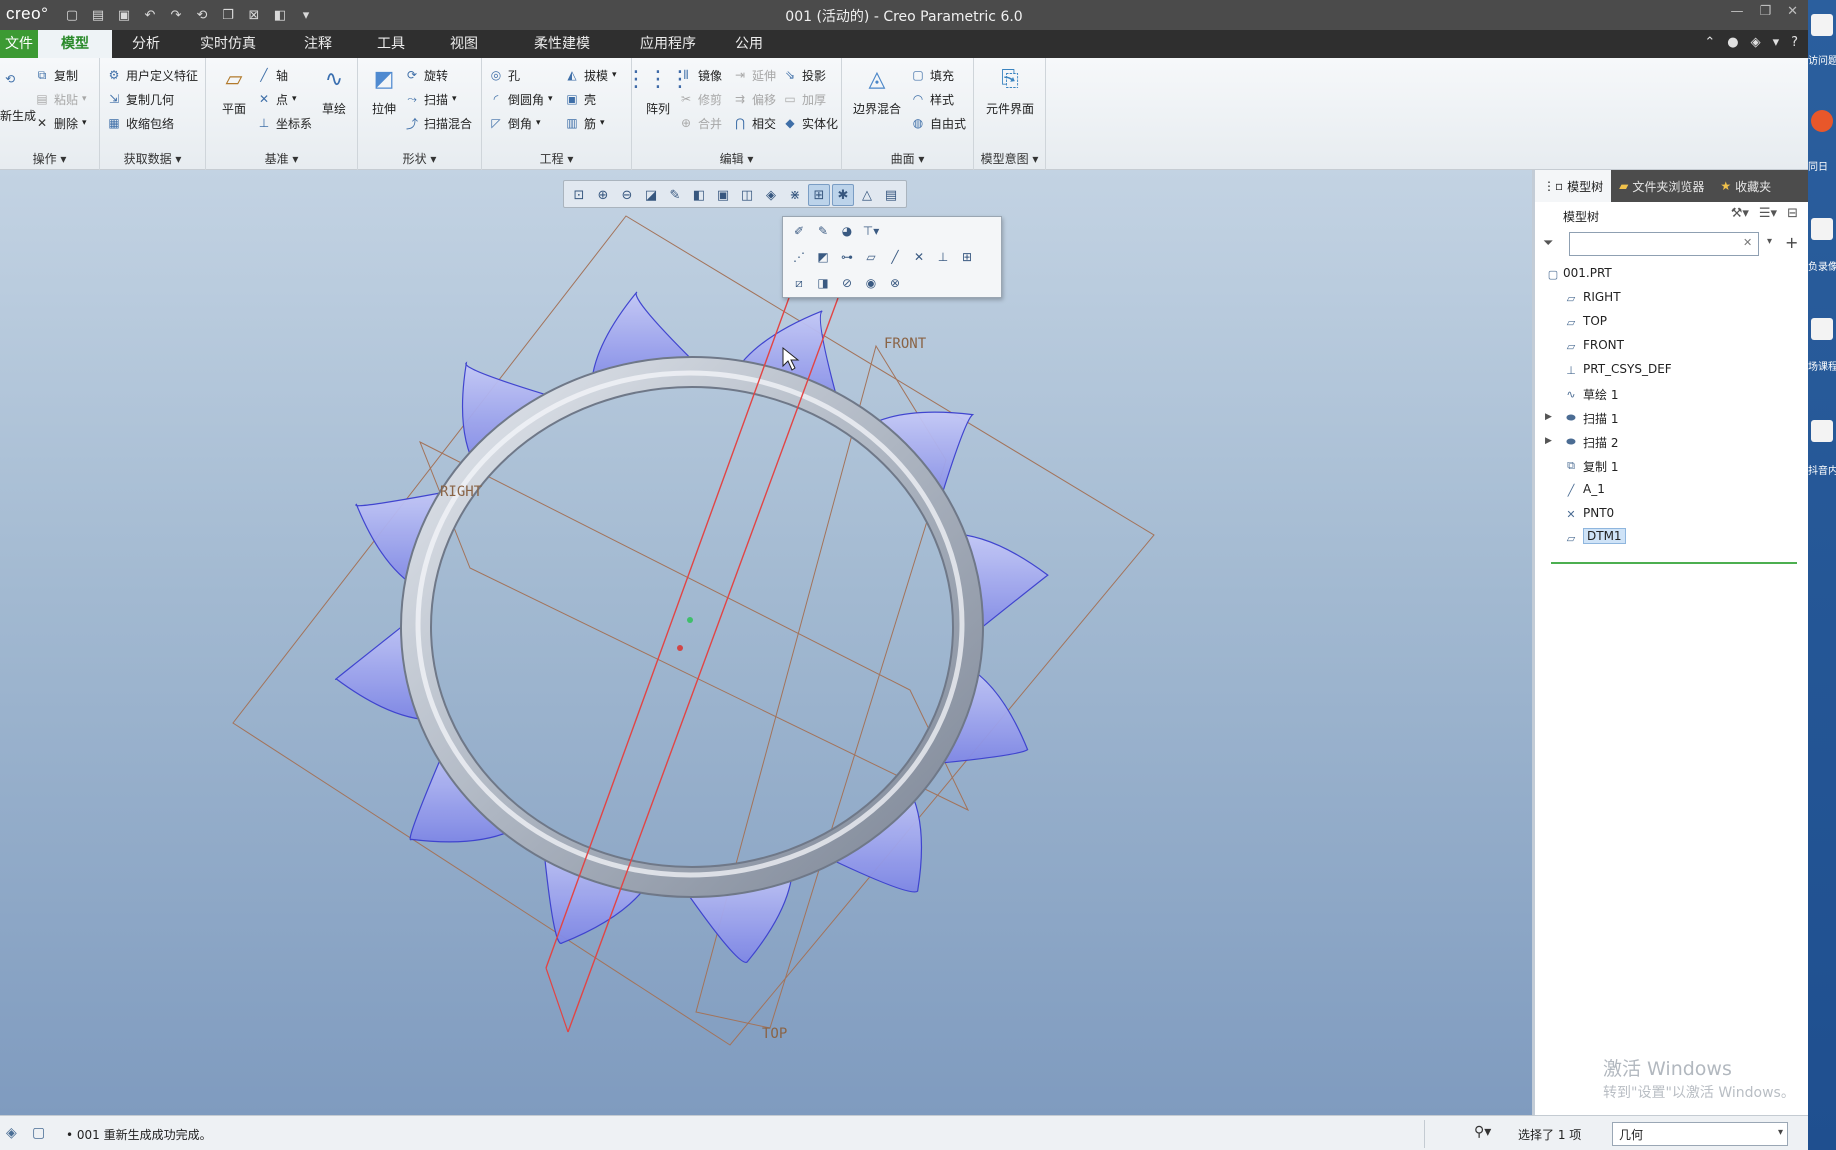 The image size is (1836, 1150). Describe the element at coordinates (18, 115) in the screenshot. I see `regenerate-label: 重新生成` at that location.